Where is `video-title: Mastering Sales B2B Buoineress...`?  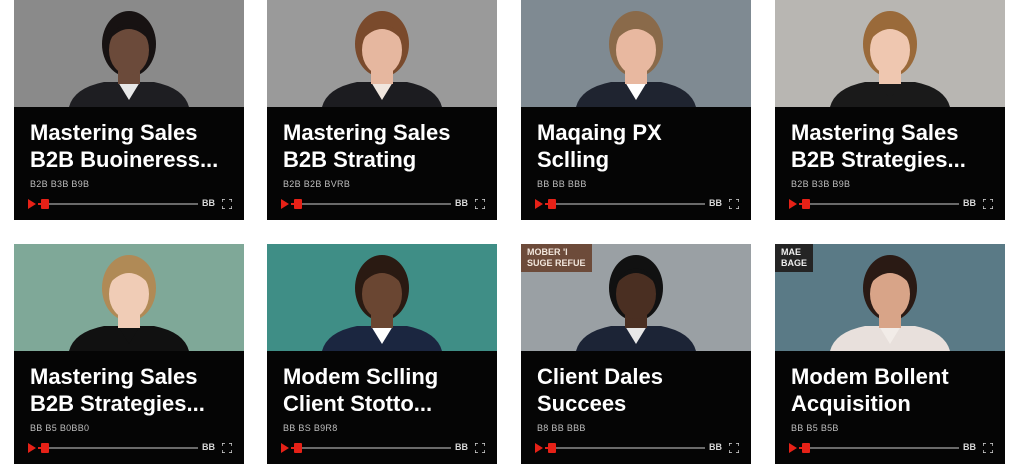
video-title: Mastering Sales B2B Buoineress... is located at coordinates (134, 146).